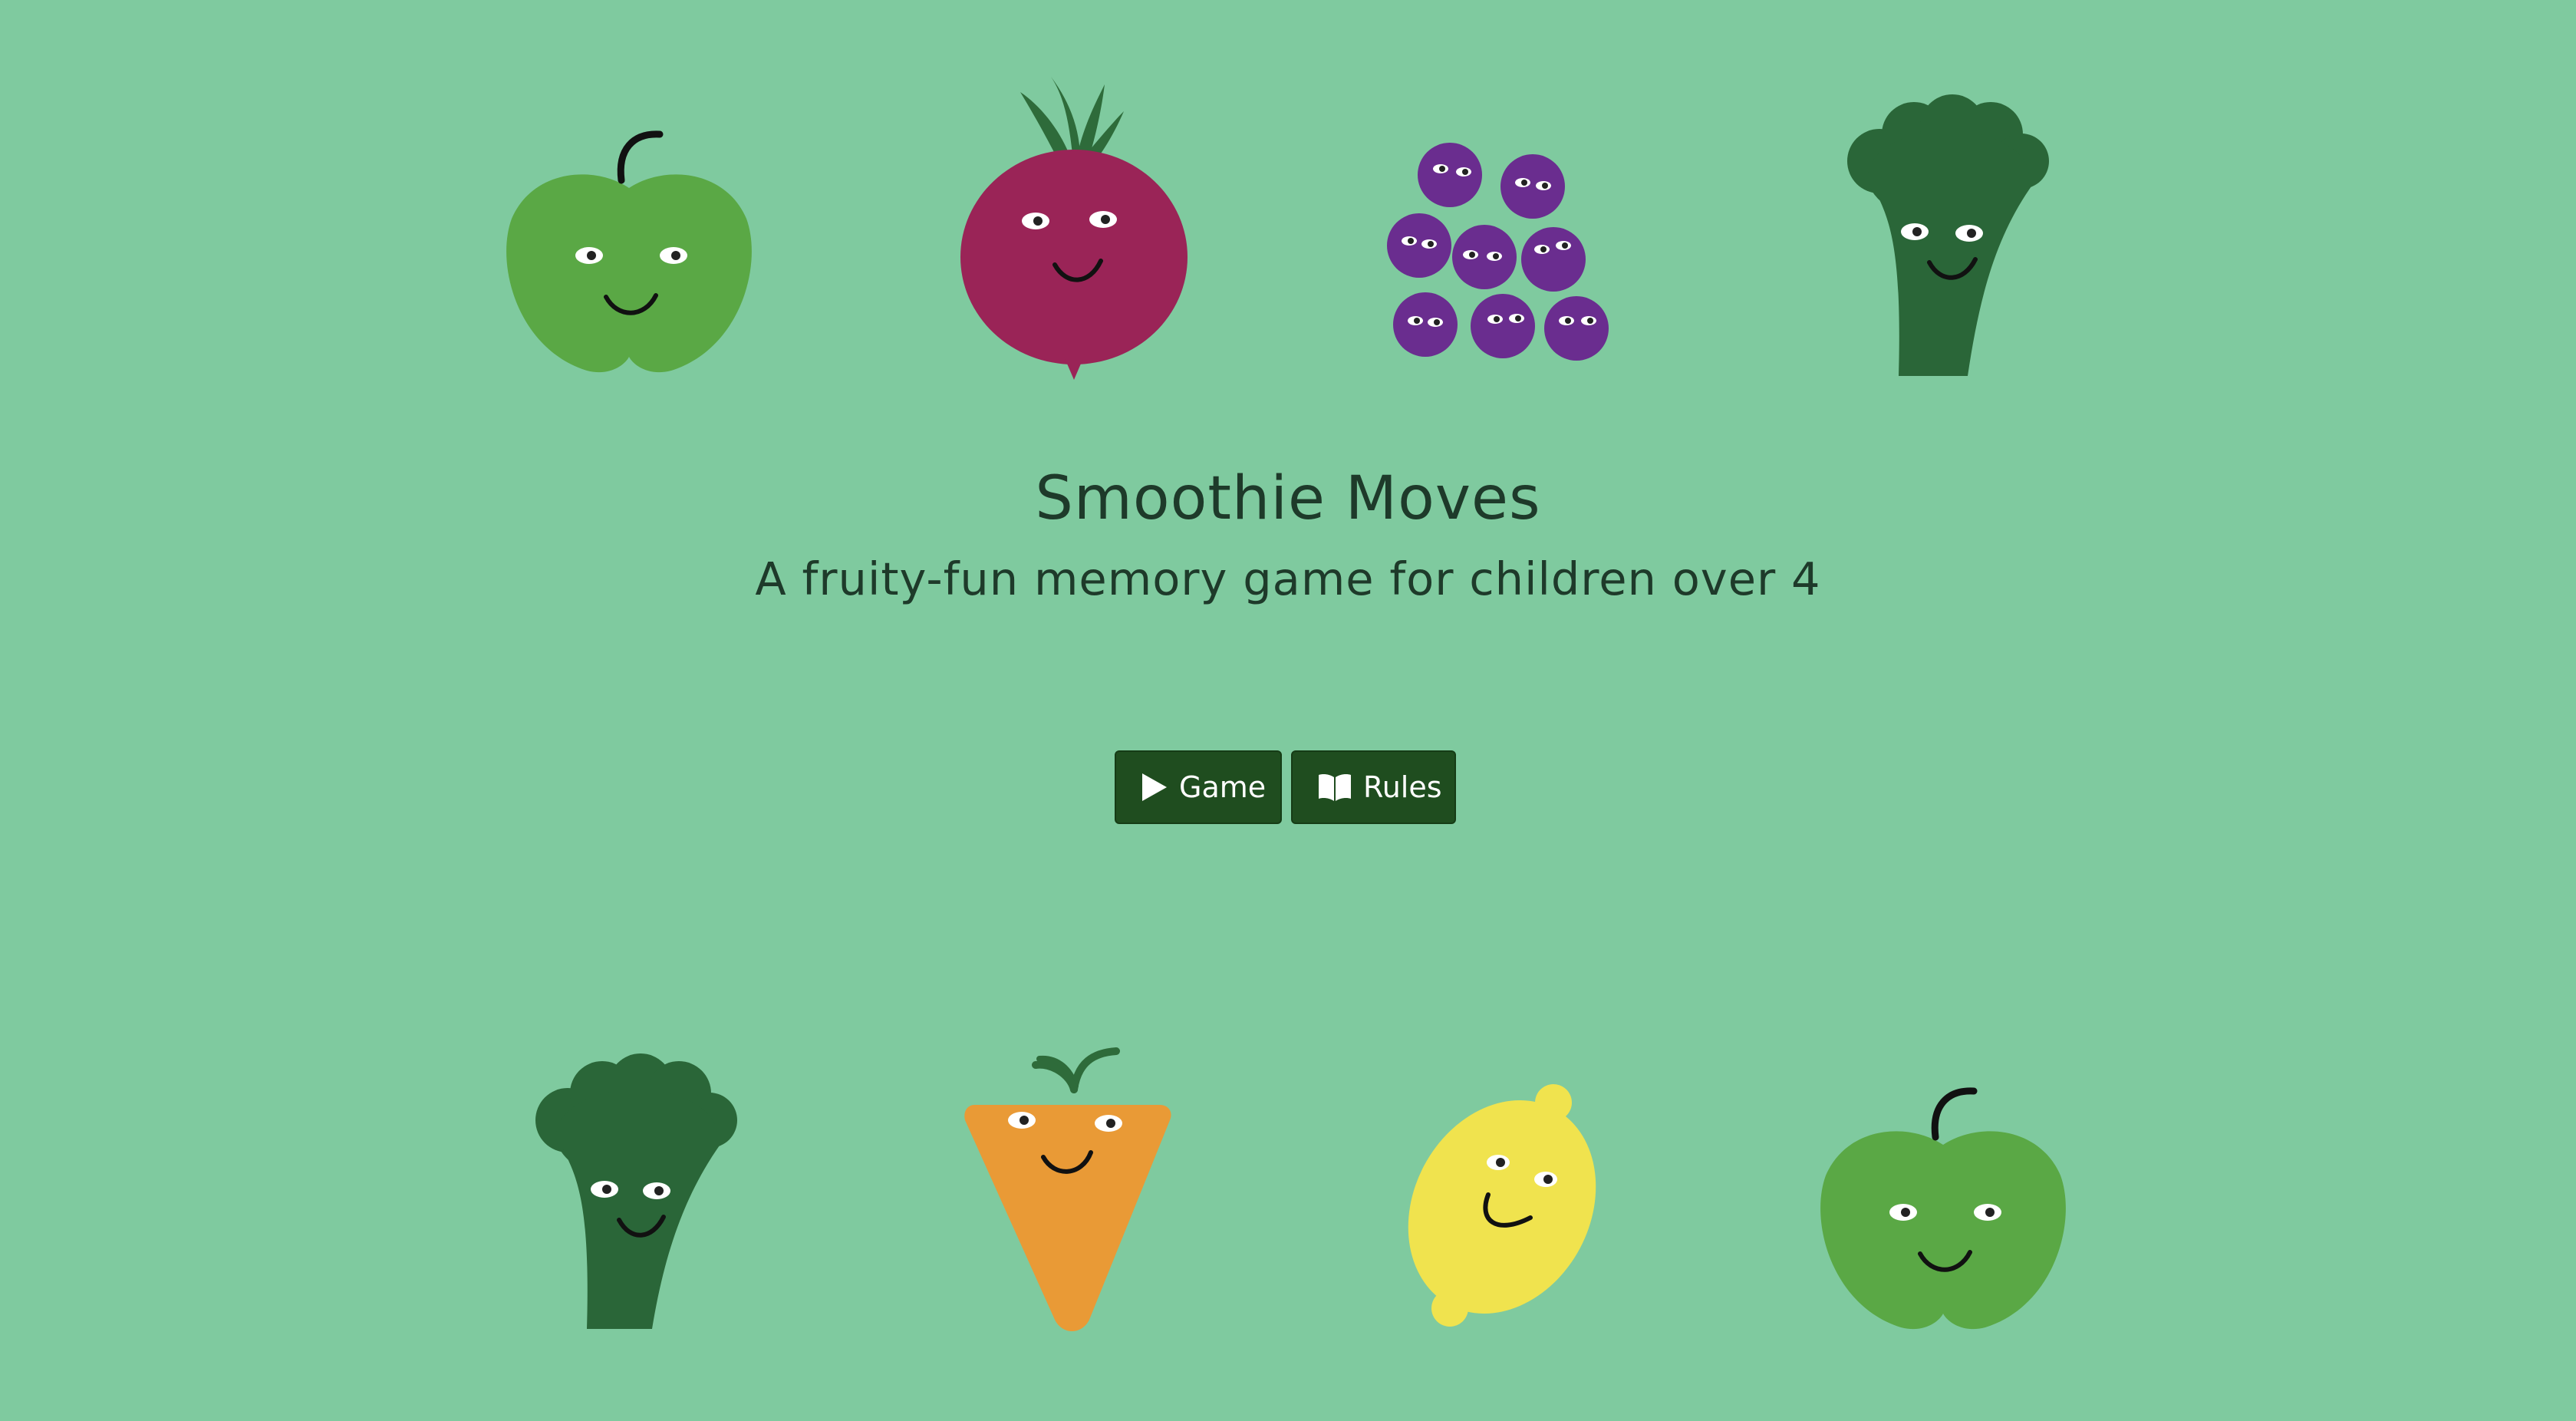 Image resolution: width=2576 pixels, height=1421 pixels. What do you see at coordinates (1154, 787) in the screenshot?
I see `play-icon` at bounding box center [1154, 787].